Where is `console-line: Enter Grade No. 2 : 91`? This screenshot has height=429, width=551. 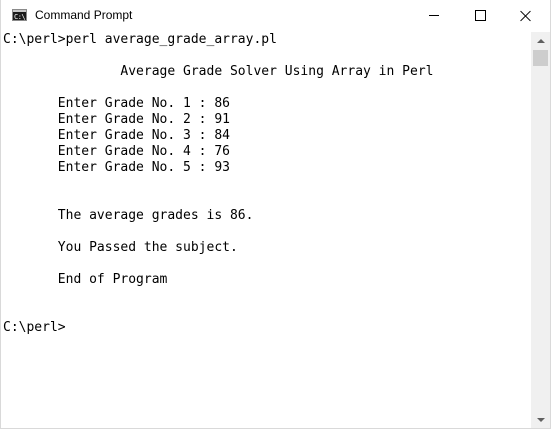
console-line: Enter Grade No. 2 : 91 is located at coordinates (116, 119).